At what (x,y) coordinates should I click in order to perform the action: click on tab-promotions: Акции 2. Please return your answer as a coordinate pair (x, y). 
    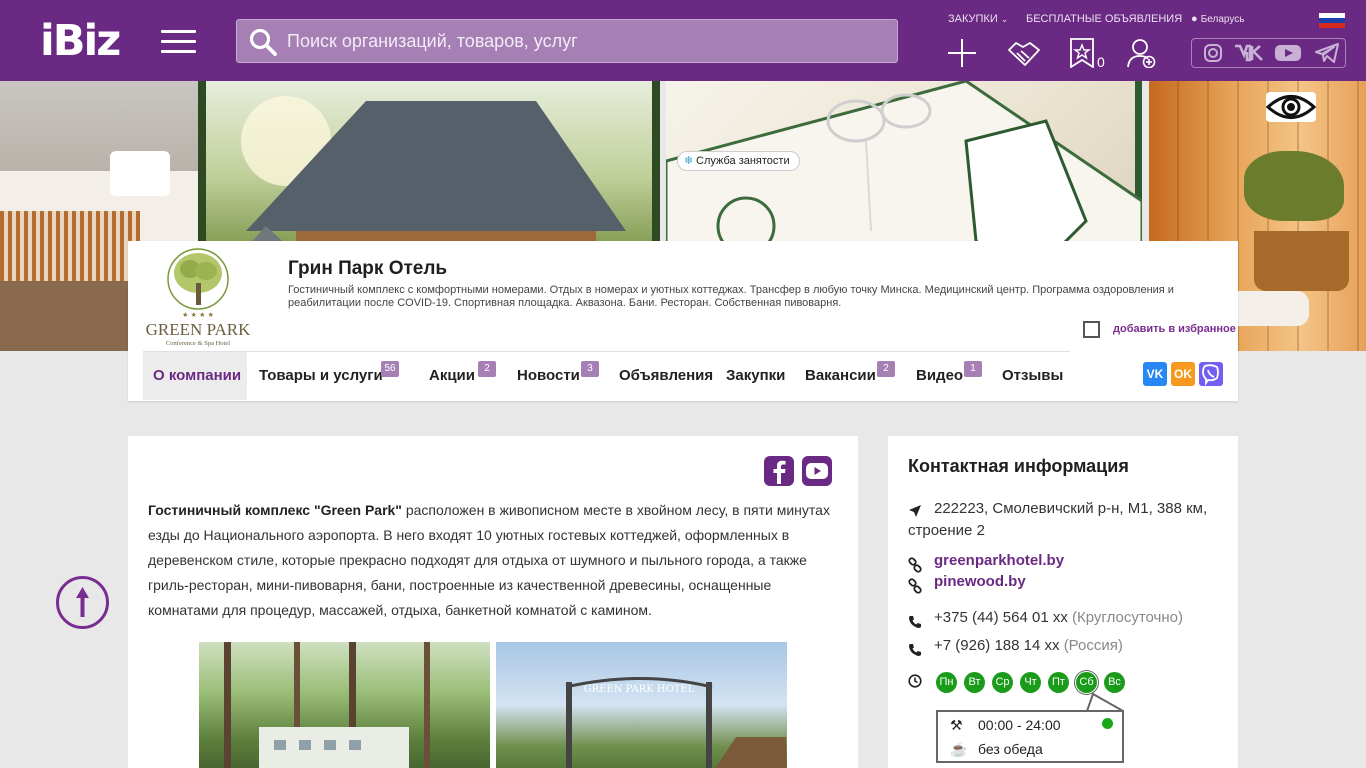
    Looking at the image, I should click on (462, 376).